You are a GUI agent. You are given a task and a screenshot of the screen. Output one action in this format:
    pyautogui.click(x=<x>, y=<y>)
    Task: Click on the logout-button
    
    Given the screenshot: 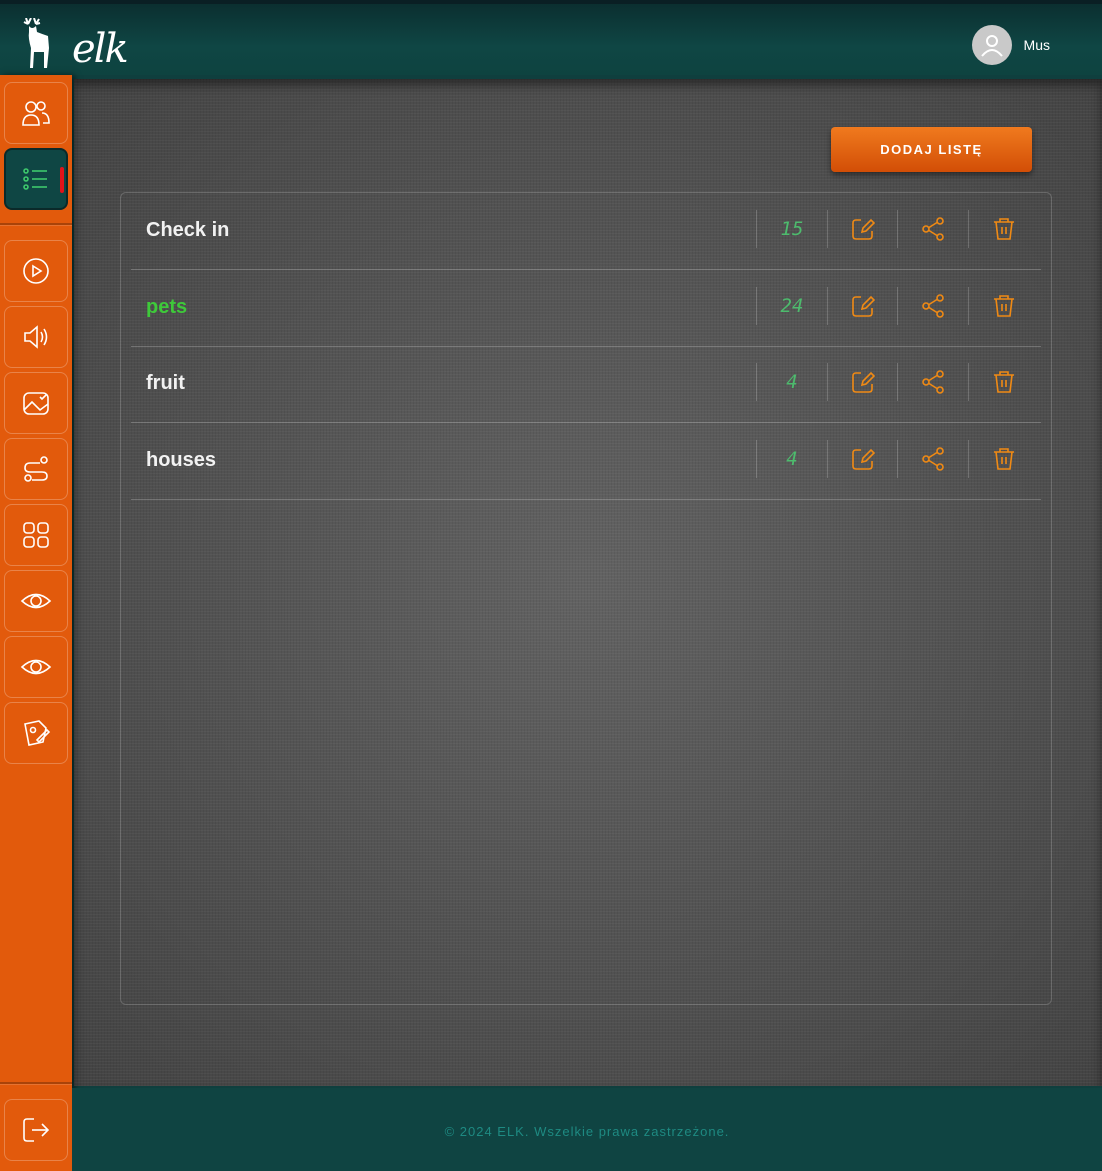 What is the action you would take?
    pyautogui.click(x=36, y=1130)
    